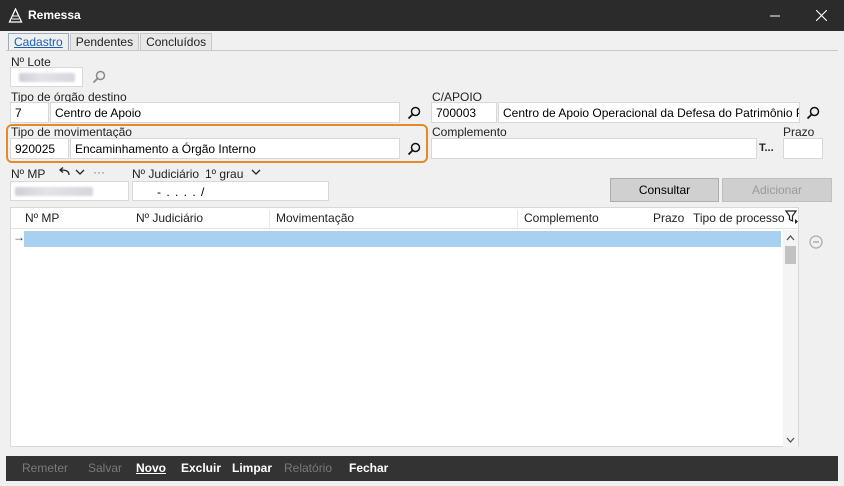 The image size is (844, 486). What do you see at coordinates (402, 239) in the screenshot?
I see `table-row` at bounding box center [402, 239].